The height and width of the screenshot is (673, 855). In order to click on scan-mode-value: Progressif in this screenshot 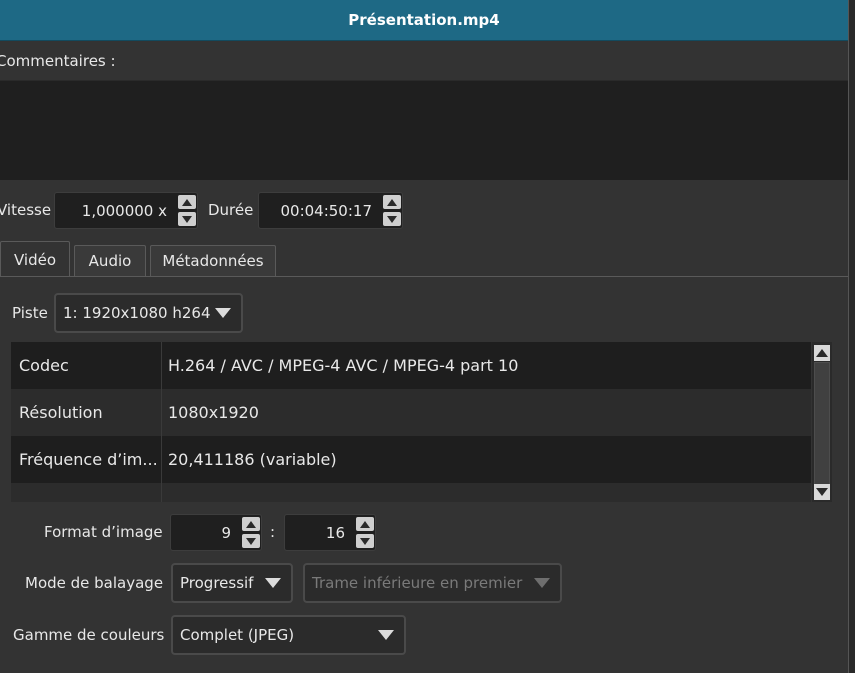, I will do `click(217, 583)`.